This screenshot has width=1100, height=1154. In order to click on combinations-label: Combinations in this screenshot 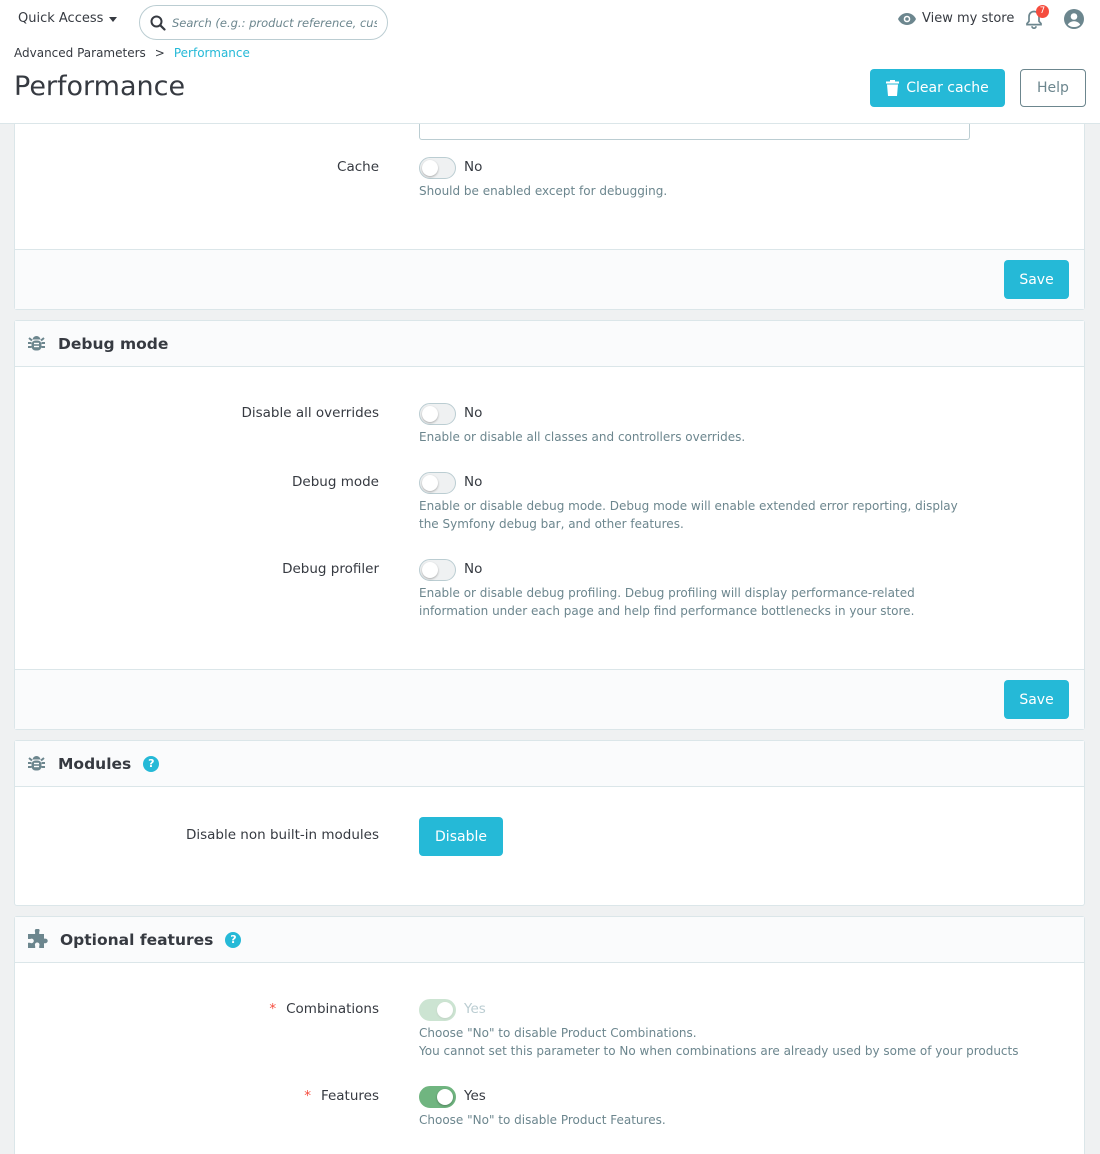, I will do `click(332, 1009)`.